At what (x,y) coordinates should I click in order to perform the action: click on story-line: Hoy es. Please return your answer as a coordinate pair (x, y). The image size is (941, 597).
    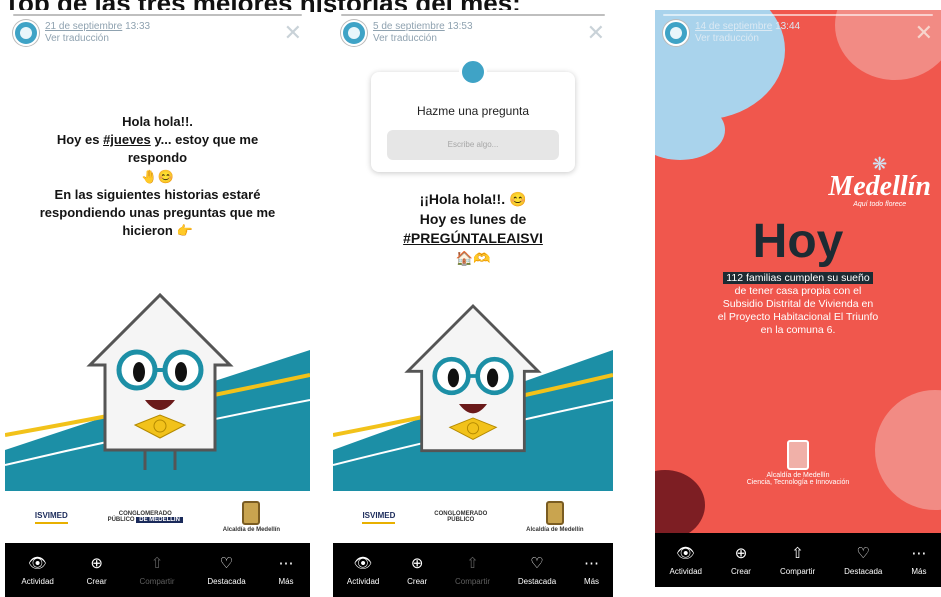
    Looking at the image, I should click on (80, 140).